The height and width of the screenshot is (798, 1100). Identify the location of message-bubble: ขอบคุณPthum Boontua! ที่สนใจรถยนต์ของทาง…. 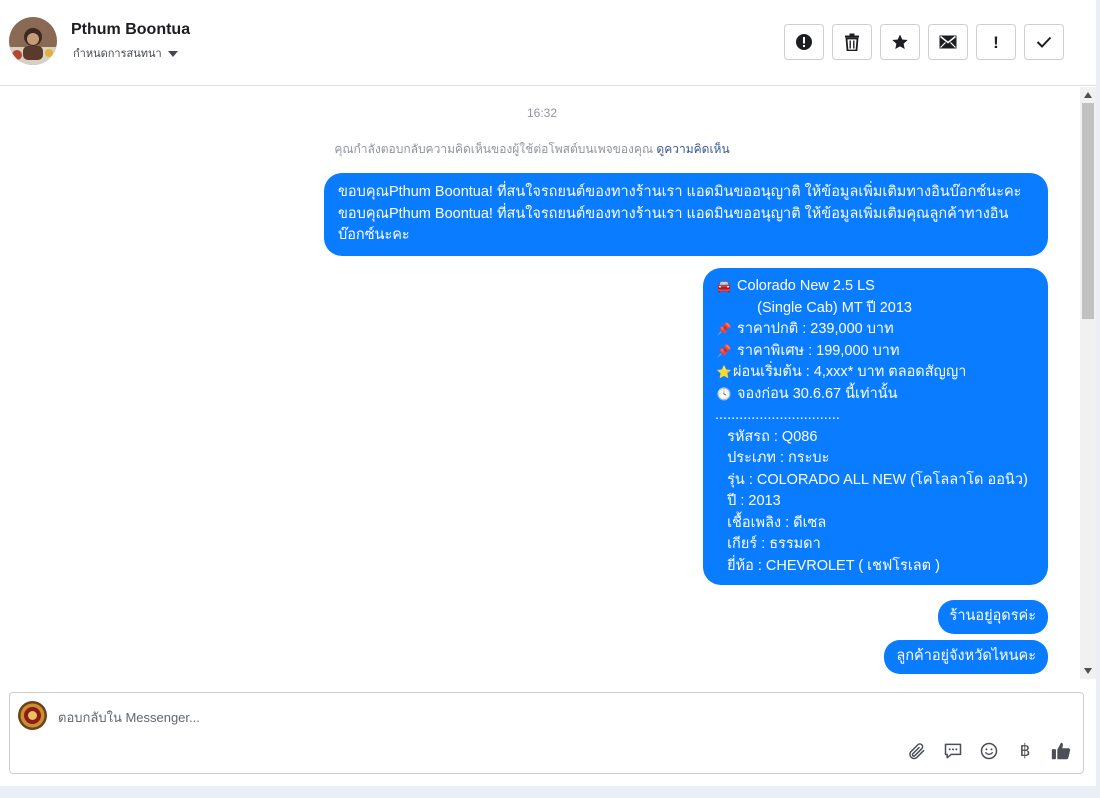
(686, 214).